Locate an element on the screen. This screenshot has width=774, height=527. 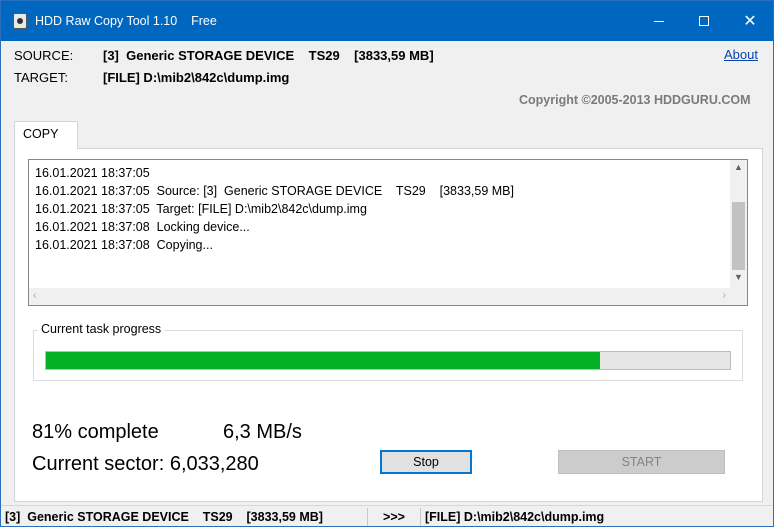
copyright-text: Copyright ©2005-2013 HDDGURU.COM is located at coordinates (635, 100).